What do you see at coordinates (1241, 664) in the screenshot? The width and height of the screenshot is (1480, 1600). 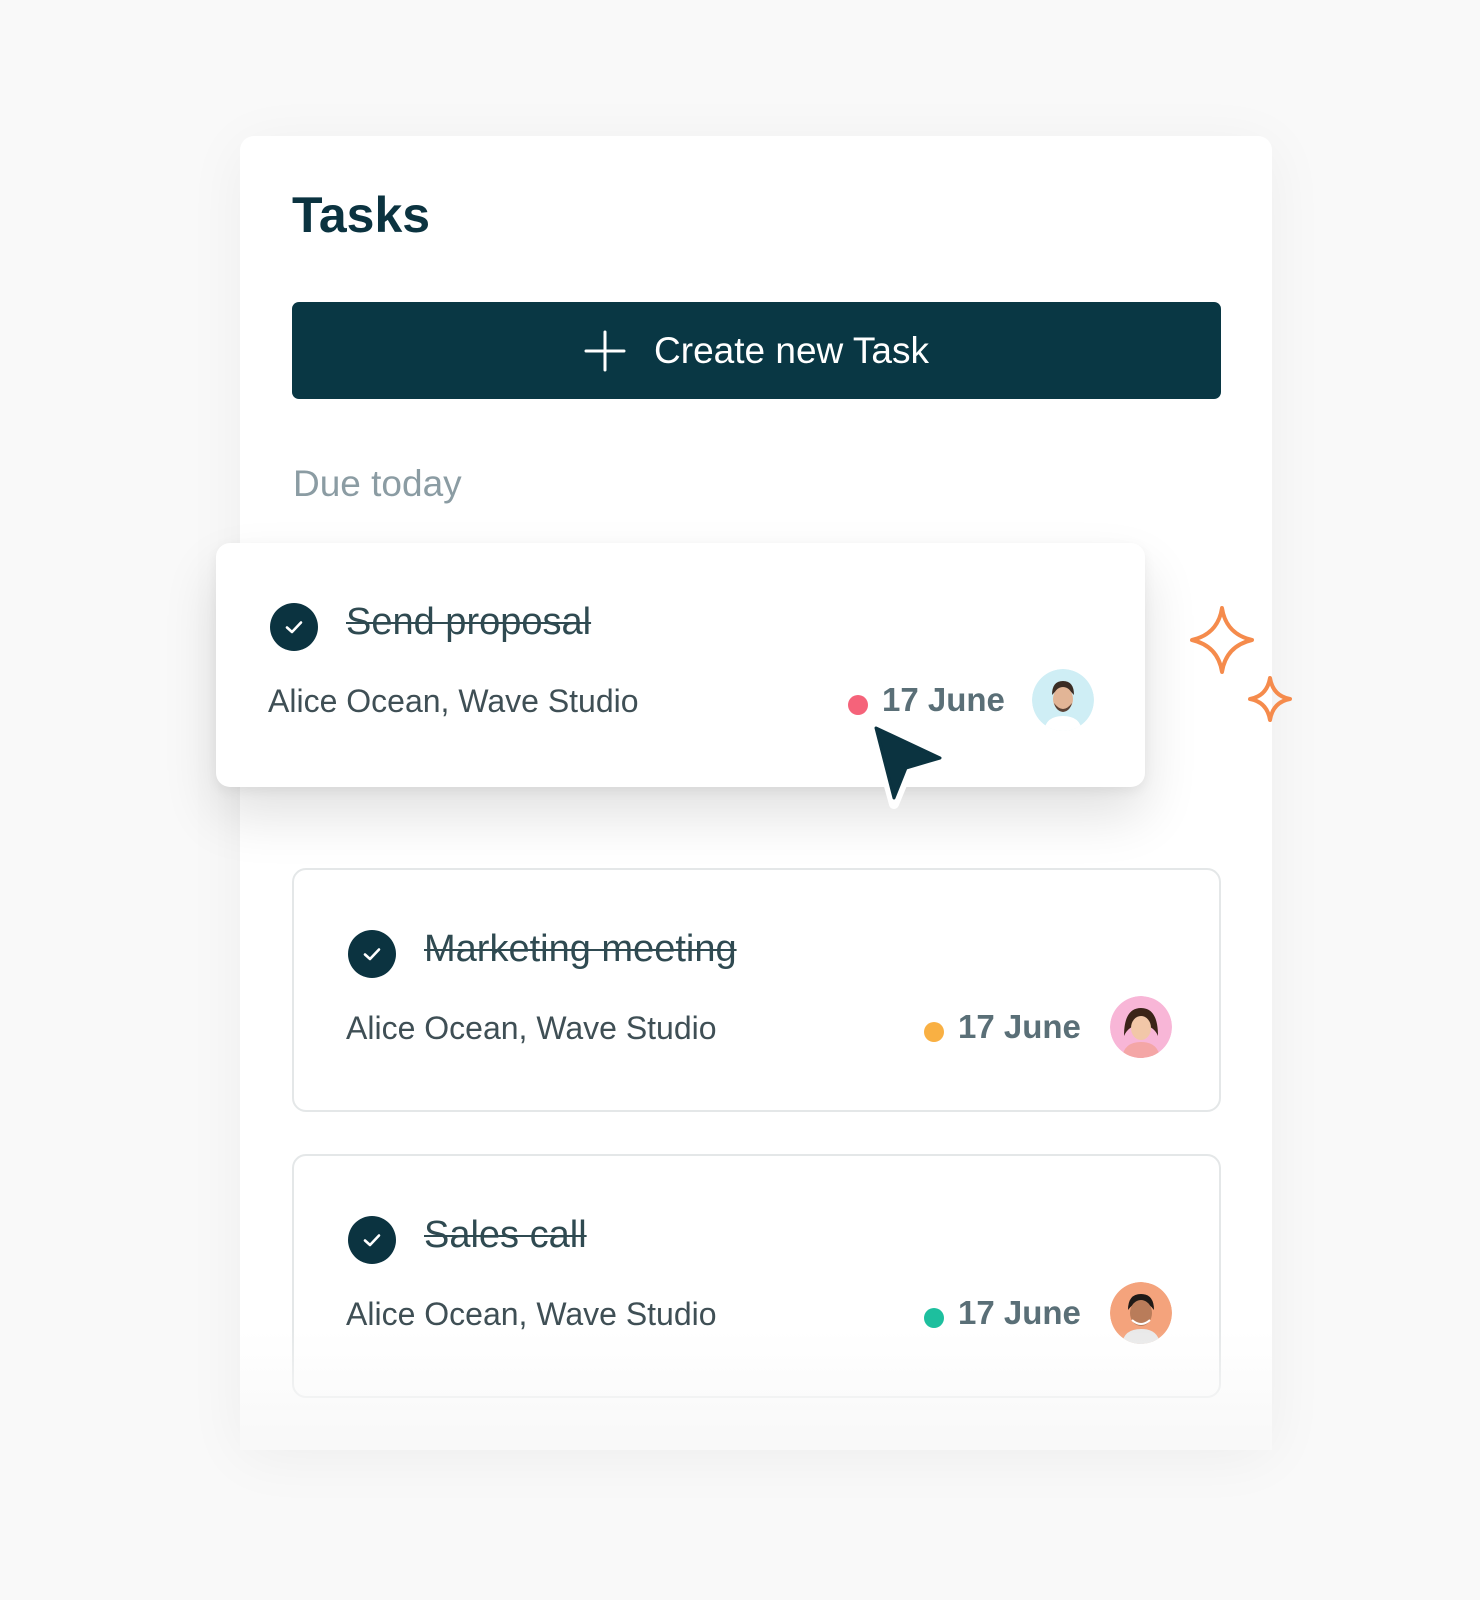 I see `sparkle-icon` at bounding box center [1241, 664].